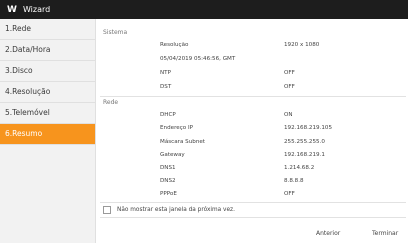 This screenshot has height=243, width=408. Describe the element at coordinates (308, 128) in the screenshot. I see `row-value: 192.168.219.105` at that location.